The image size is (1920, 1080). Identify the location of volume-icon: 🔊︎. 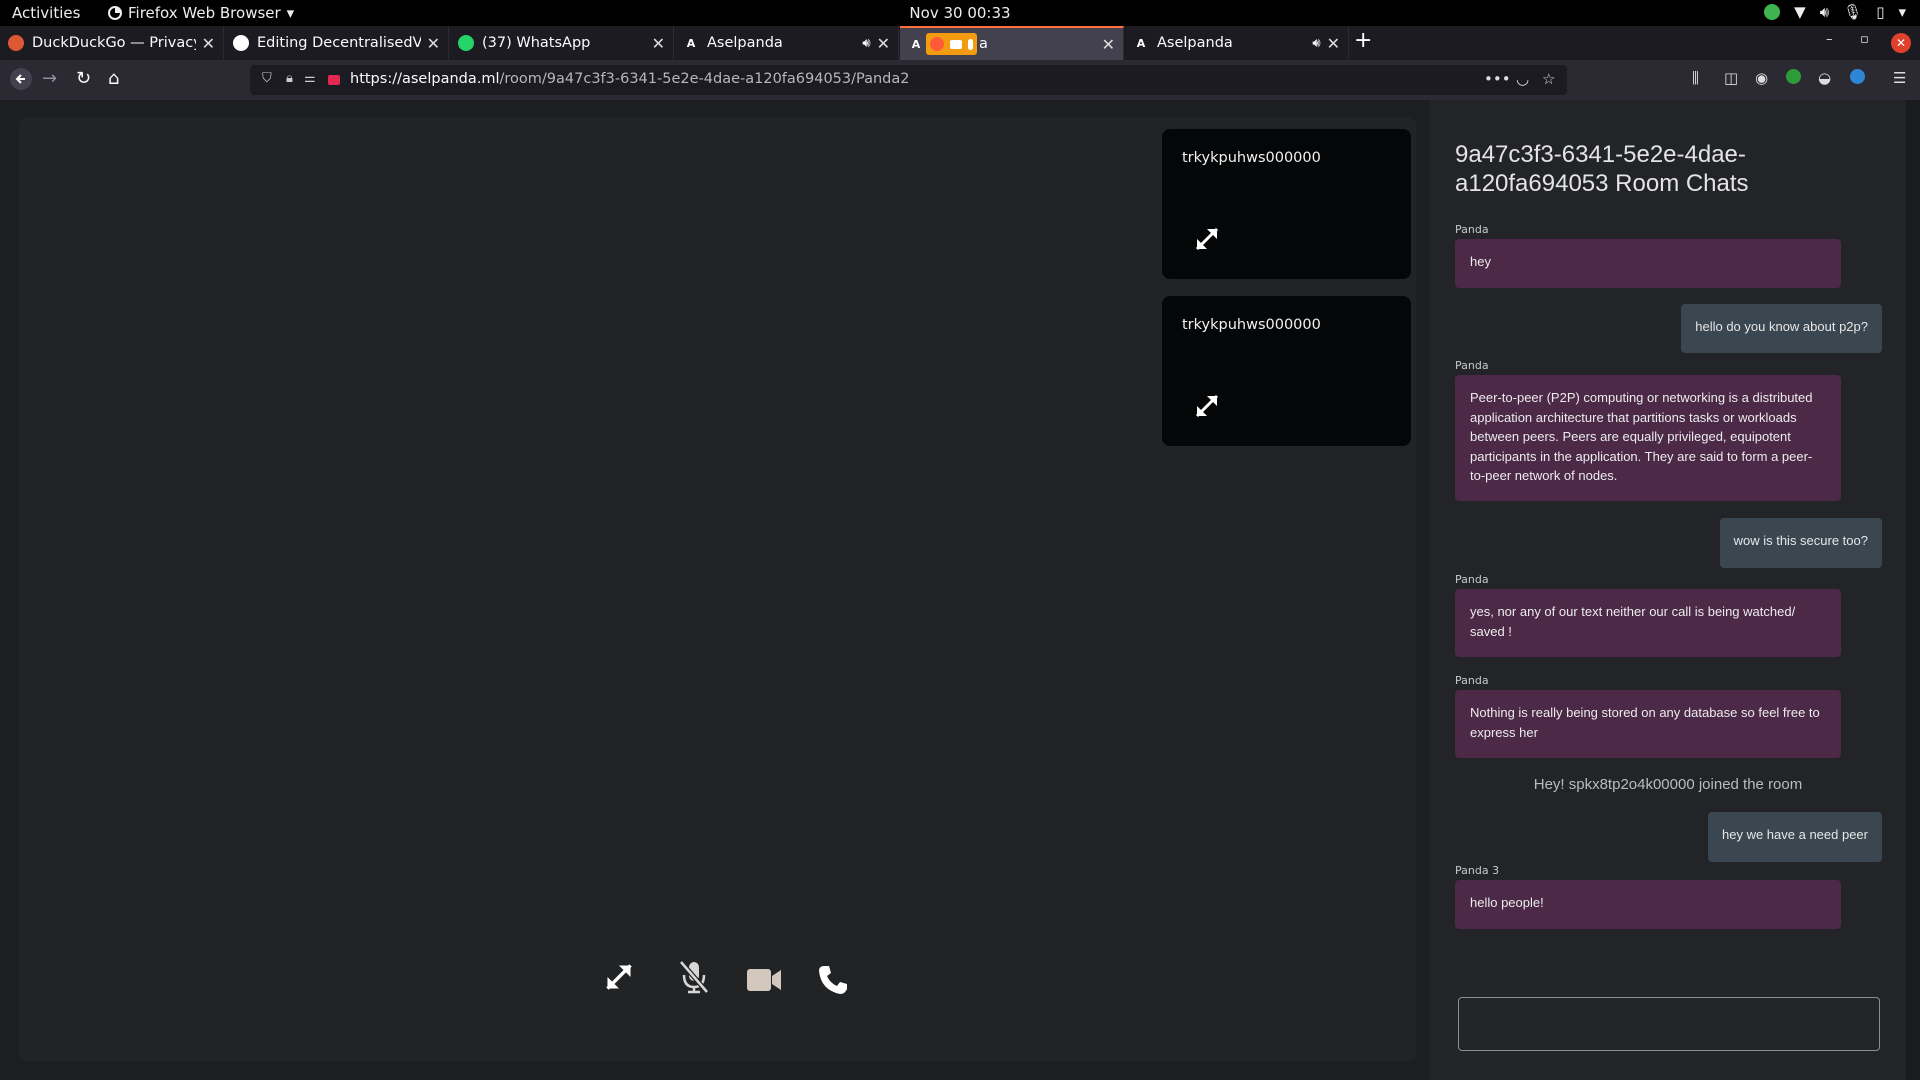
(1824, 12).